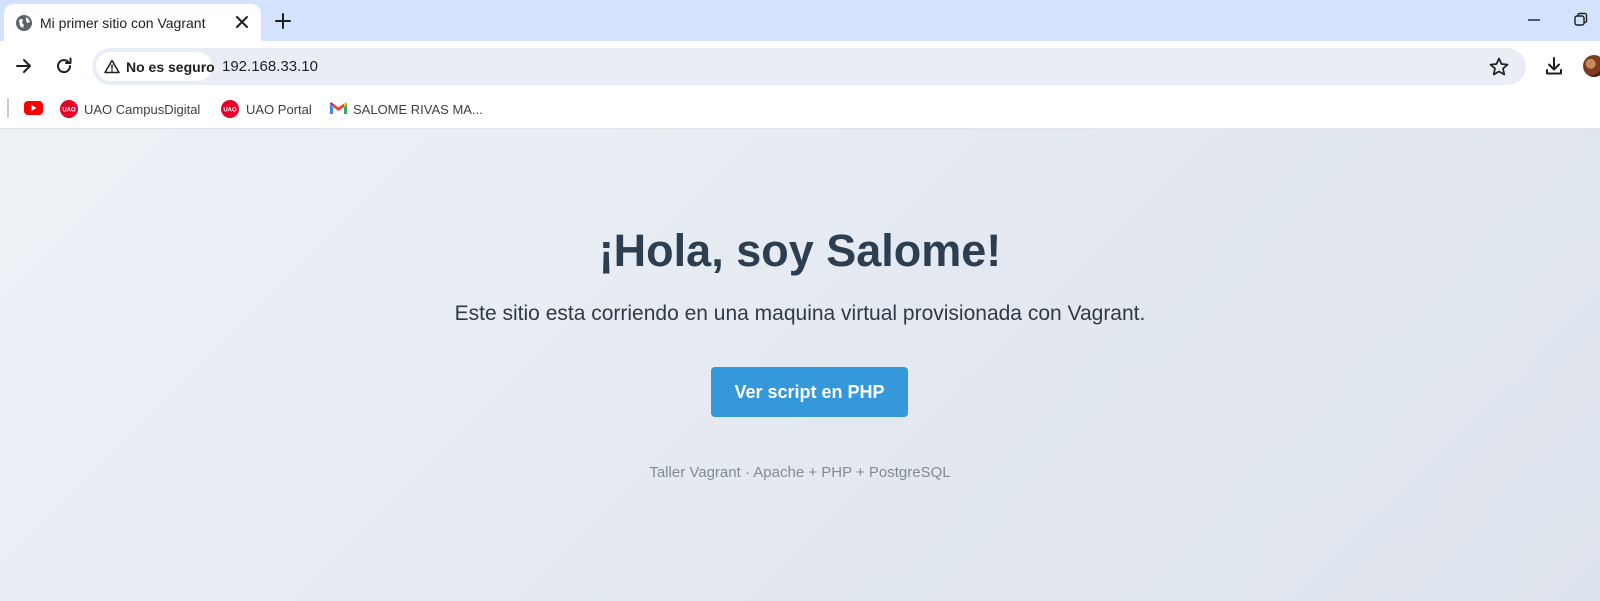 This screenshot has width=1600, height=601. Describe the element at coordinates (8, 108) in the screenshot. I see `bookmarks-divider` at that location.